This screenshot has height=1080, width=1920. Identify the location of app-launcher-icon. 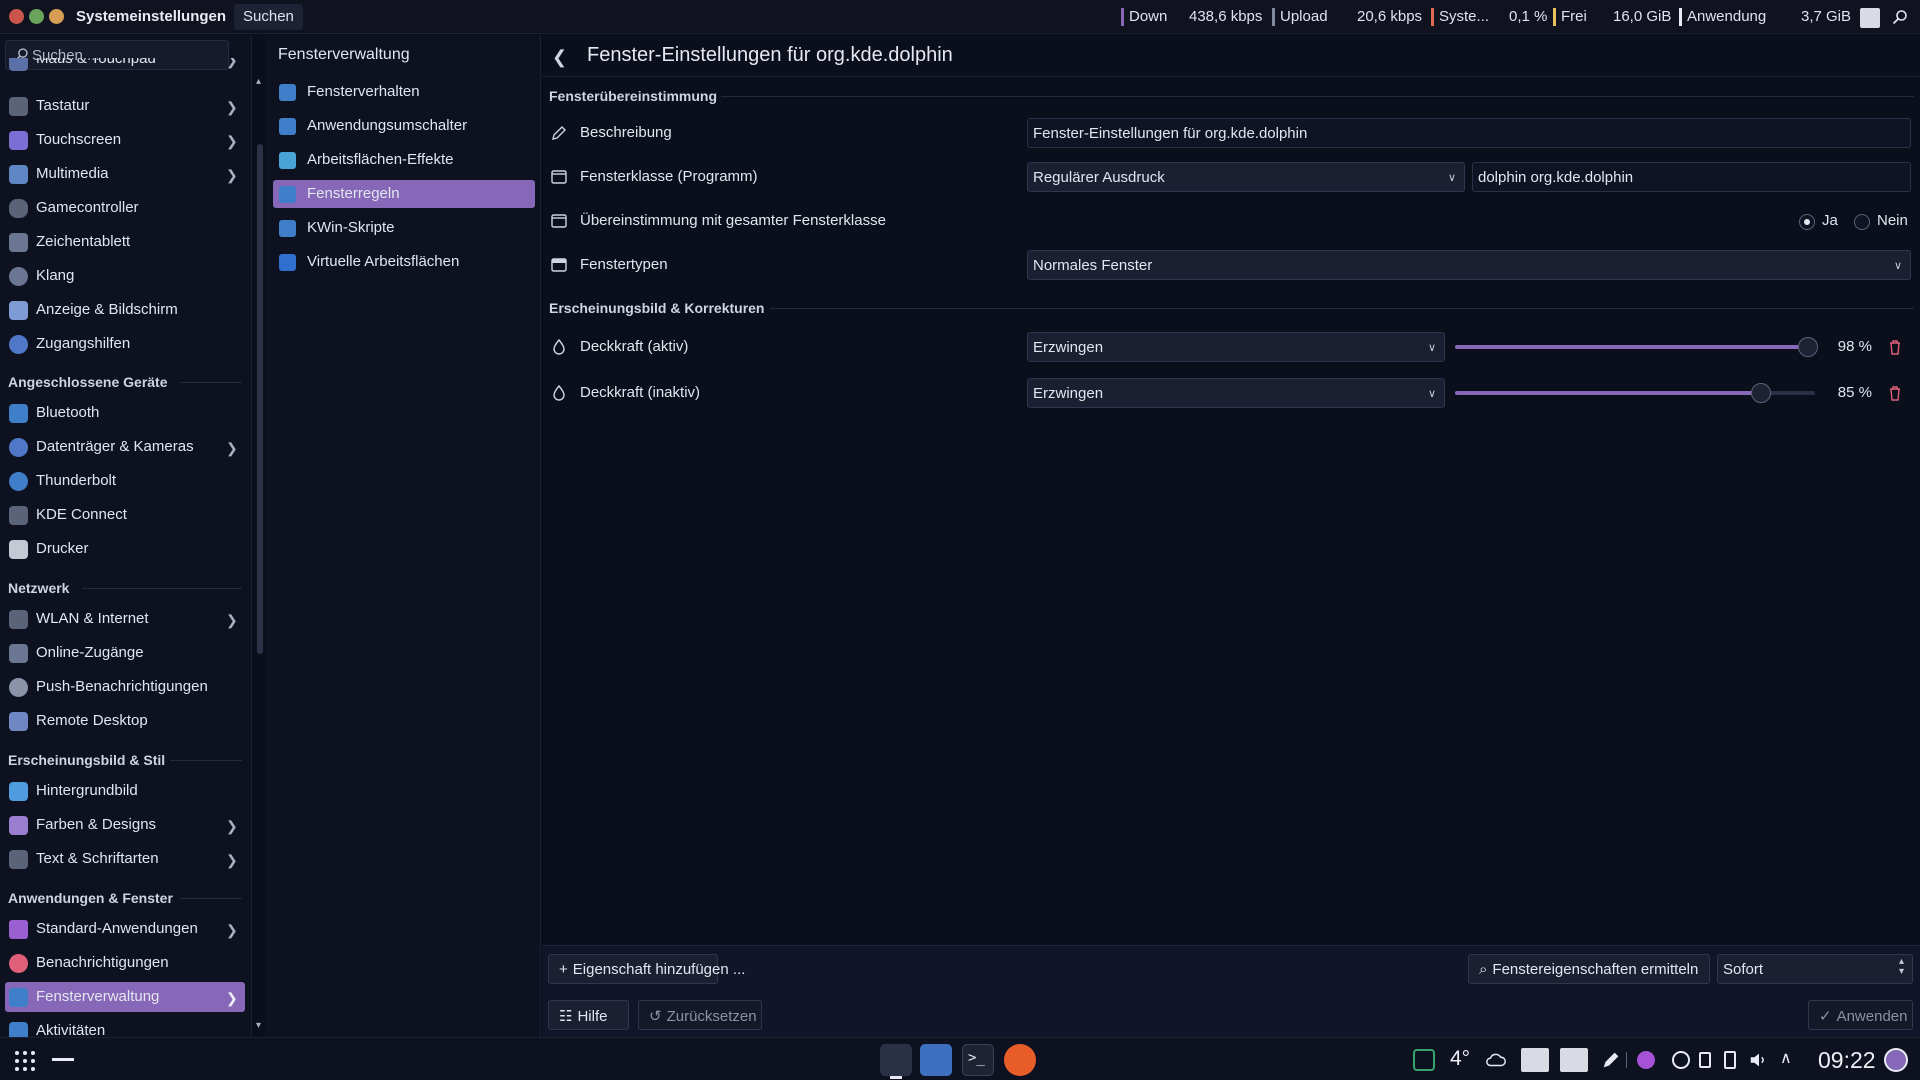
(25, 1061).